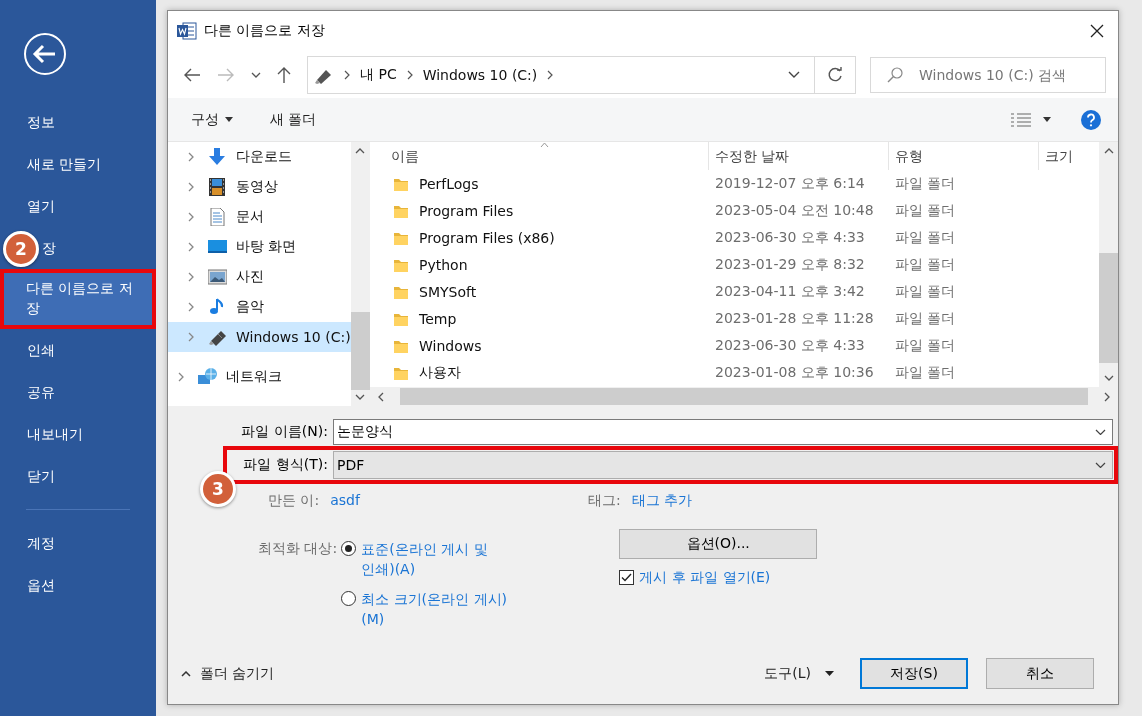 Image resolution: width=1142 pixels, height=716 pixels. I want to click on search-field: Windows 10 (C:) 검색, so click(988, 74).